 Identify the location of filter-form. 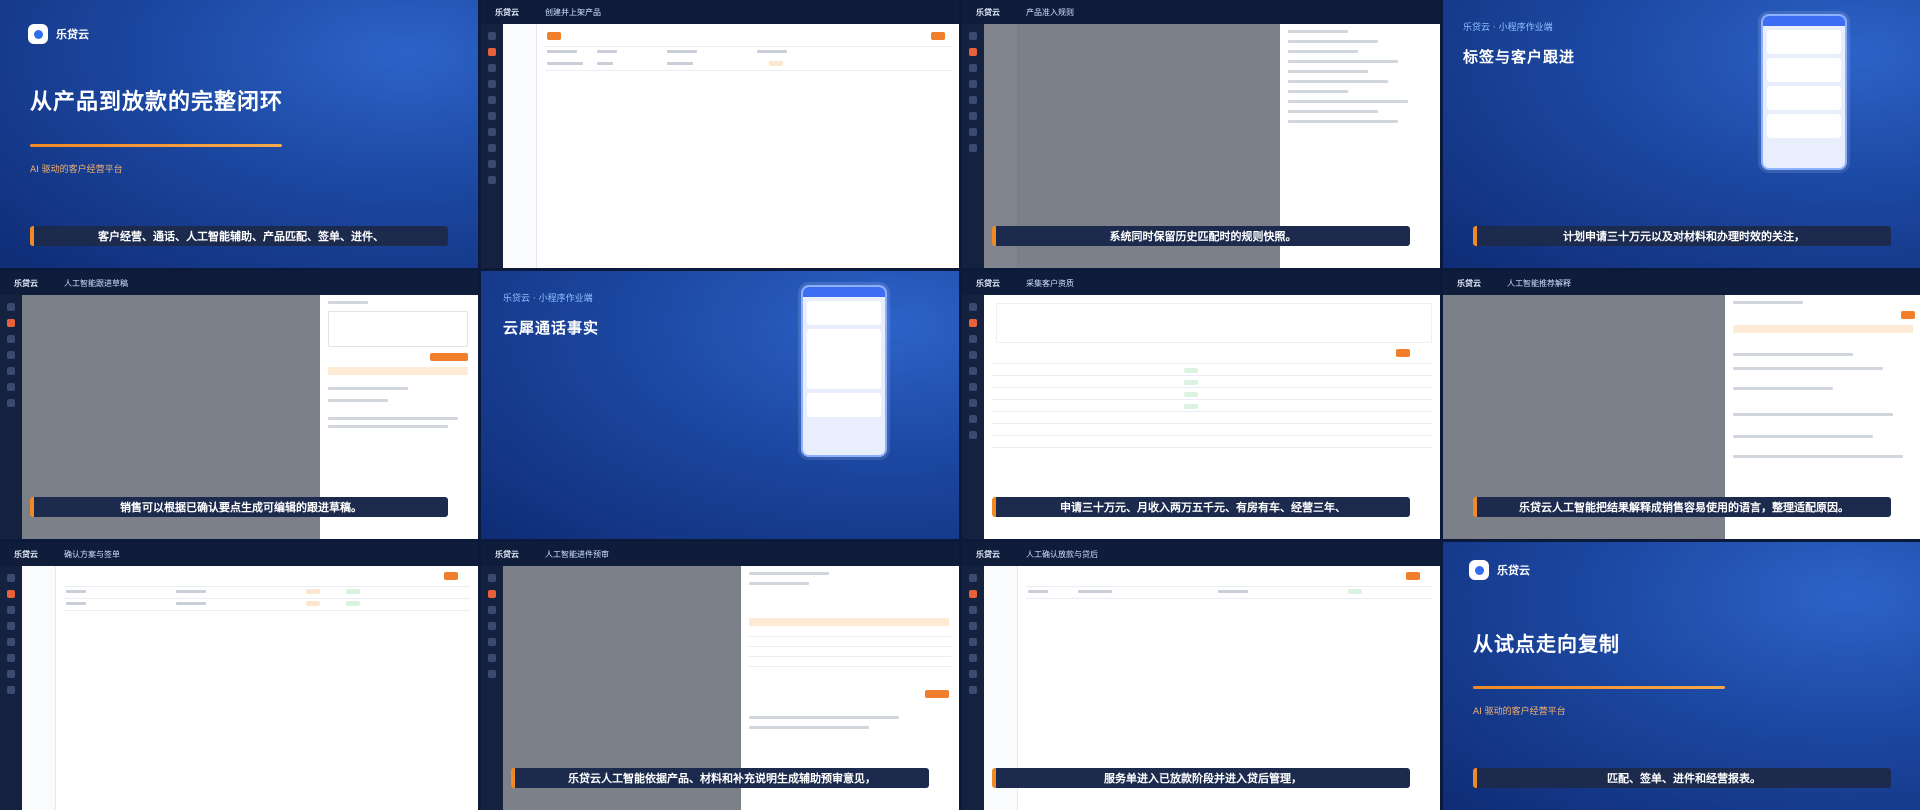
(1214, 323).